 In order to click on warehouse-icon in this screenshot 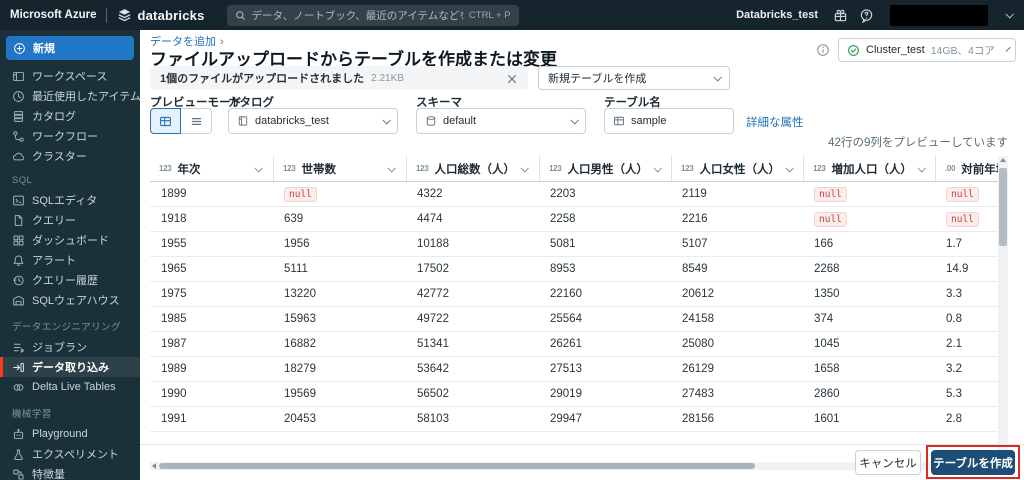, I will do `click(18, 300)`.